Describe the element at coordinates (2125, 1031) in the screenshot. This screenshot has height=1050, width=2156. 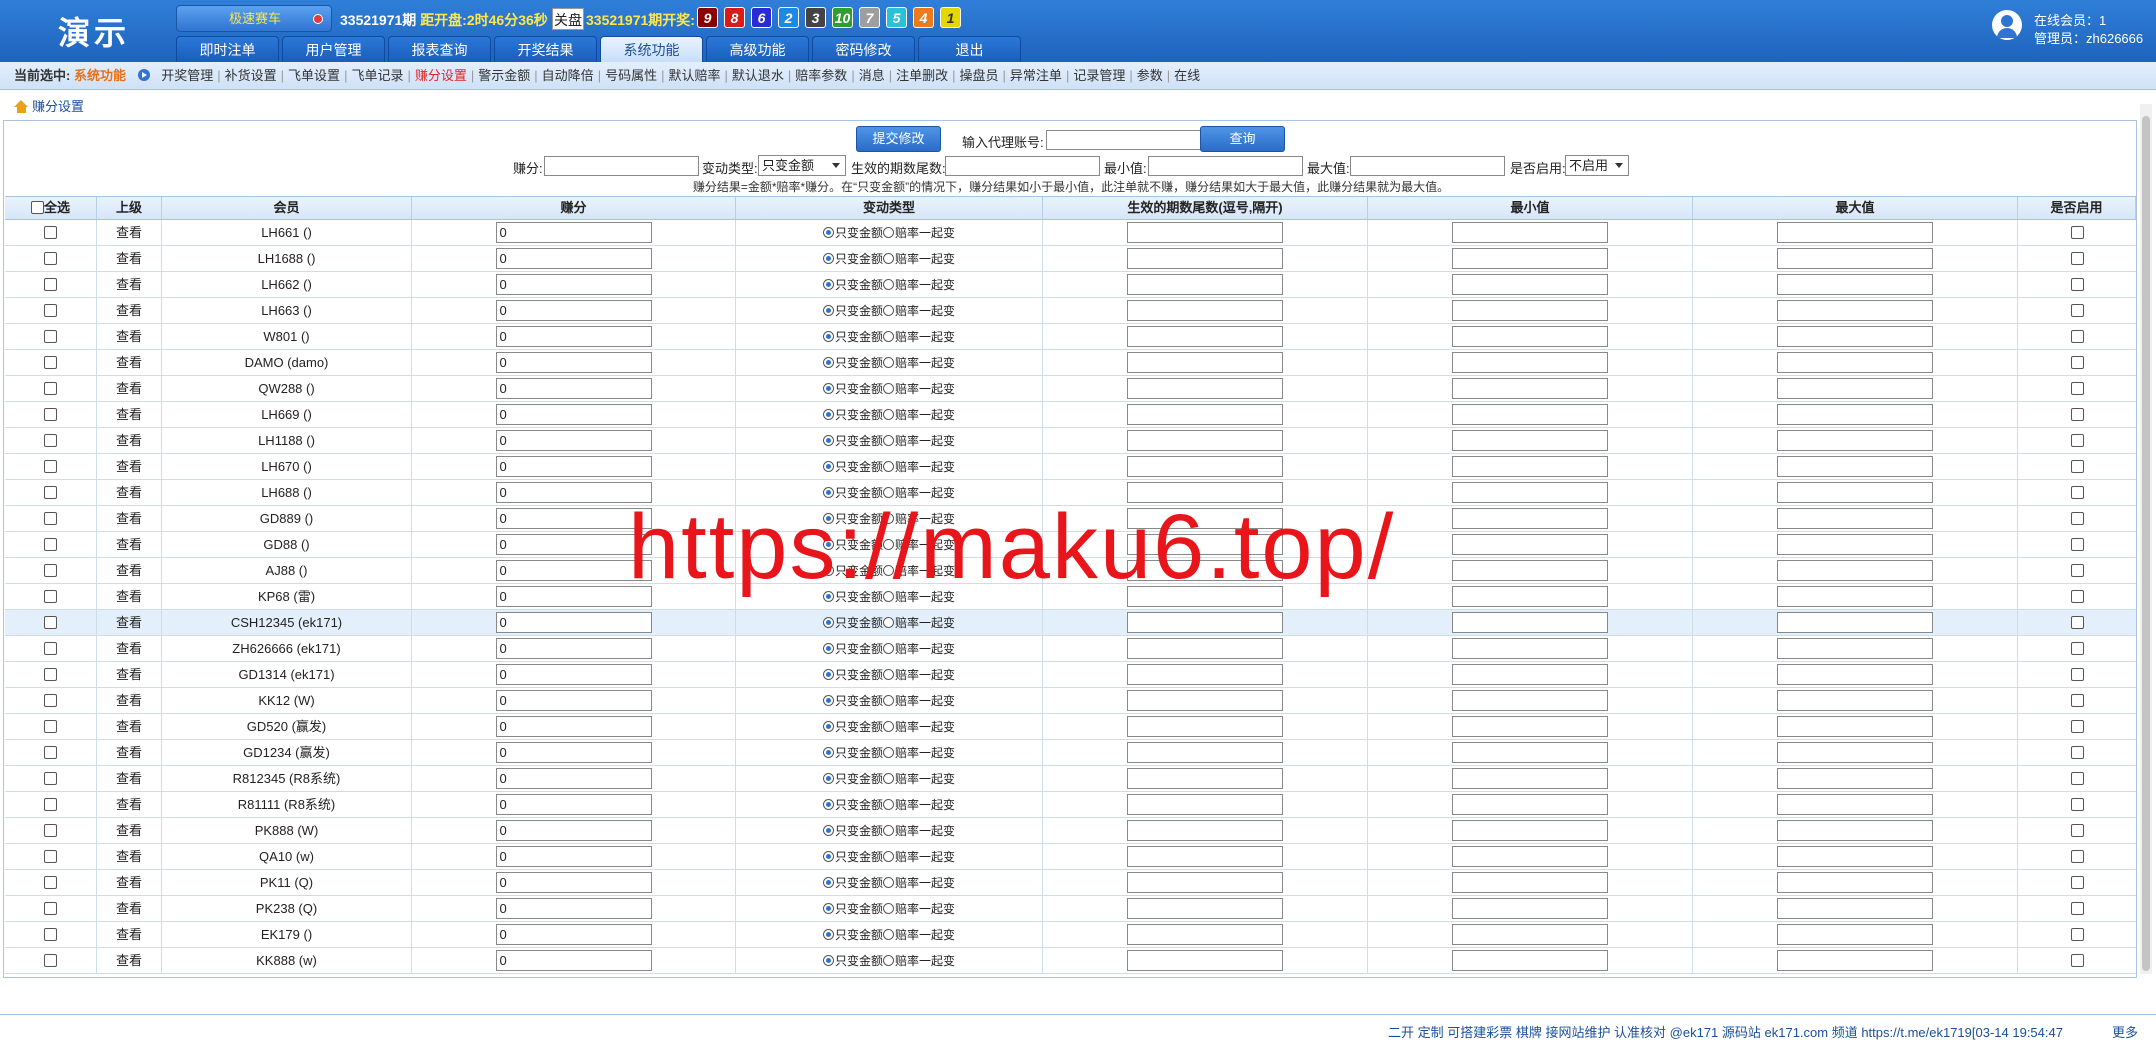
I see `more-link: 更多` at that location.